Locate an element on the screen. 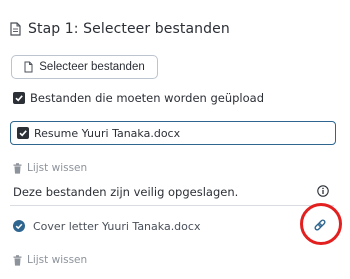 This screenshot has height=279, width=350. step-header: Stap 1: Selecteer bestanden is located at coordinates (120, 29).